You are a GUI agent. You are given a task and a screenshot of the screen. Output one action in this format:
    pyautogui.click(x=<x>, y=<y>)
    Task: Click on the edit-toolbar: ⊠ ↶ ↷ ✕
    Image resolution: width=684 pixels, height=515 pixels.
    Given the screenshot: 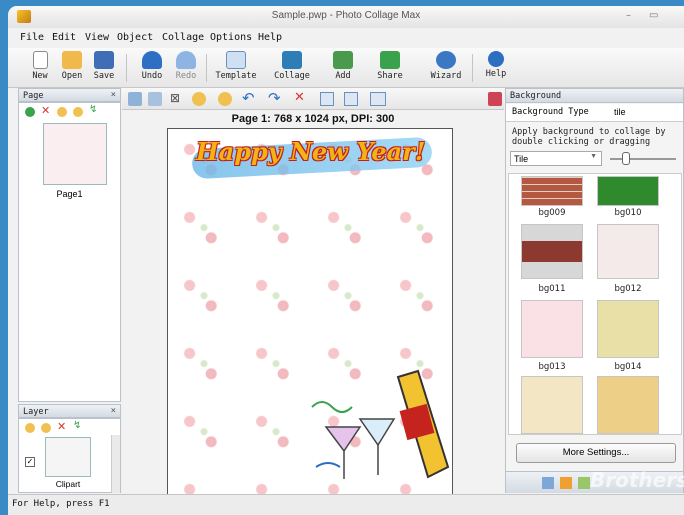 What is the action you would take?
    pyautogui.click(x=313, y=99)
    